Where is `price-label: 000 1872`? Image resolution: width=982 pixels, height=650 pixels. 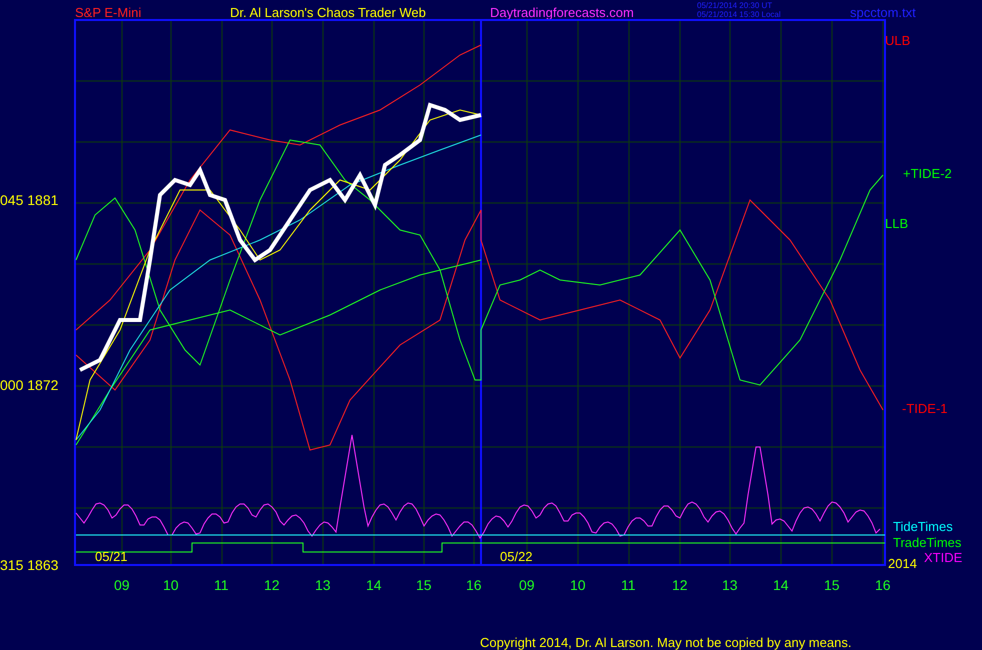
price-label: 000 1872 is located at coordinates (29, 385).